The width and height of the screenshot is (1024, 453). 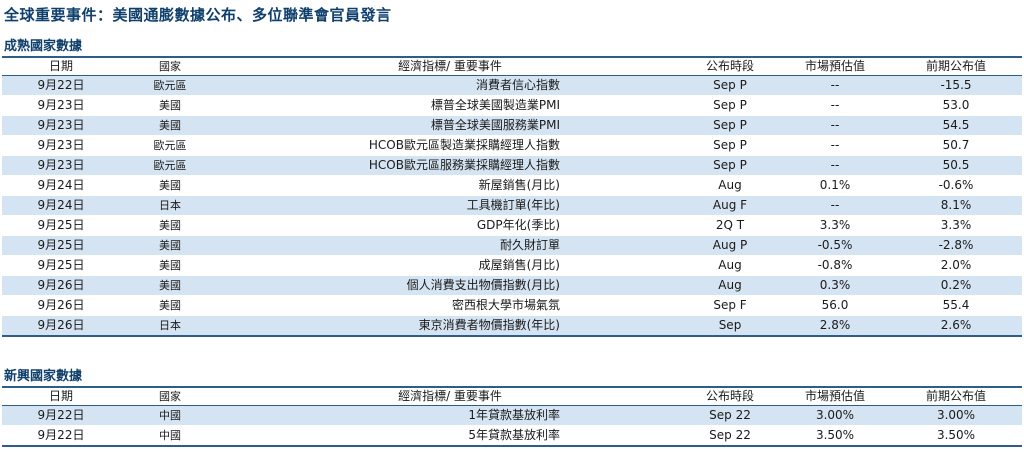 What do you see at coordinates (956, 125) in the screenshot?
I see `cell-previous: 54.5` at bounding box center [956, 125].